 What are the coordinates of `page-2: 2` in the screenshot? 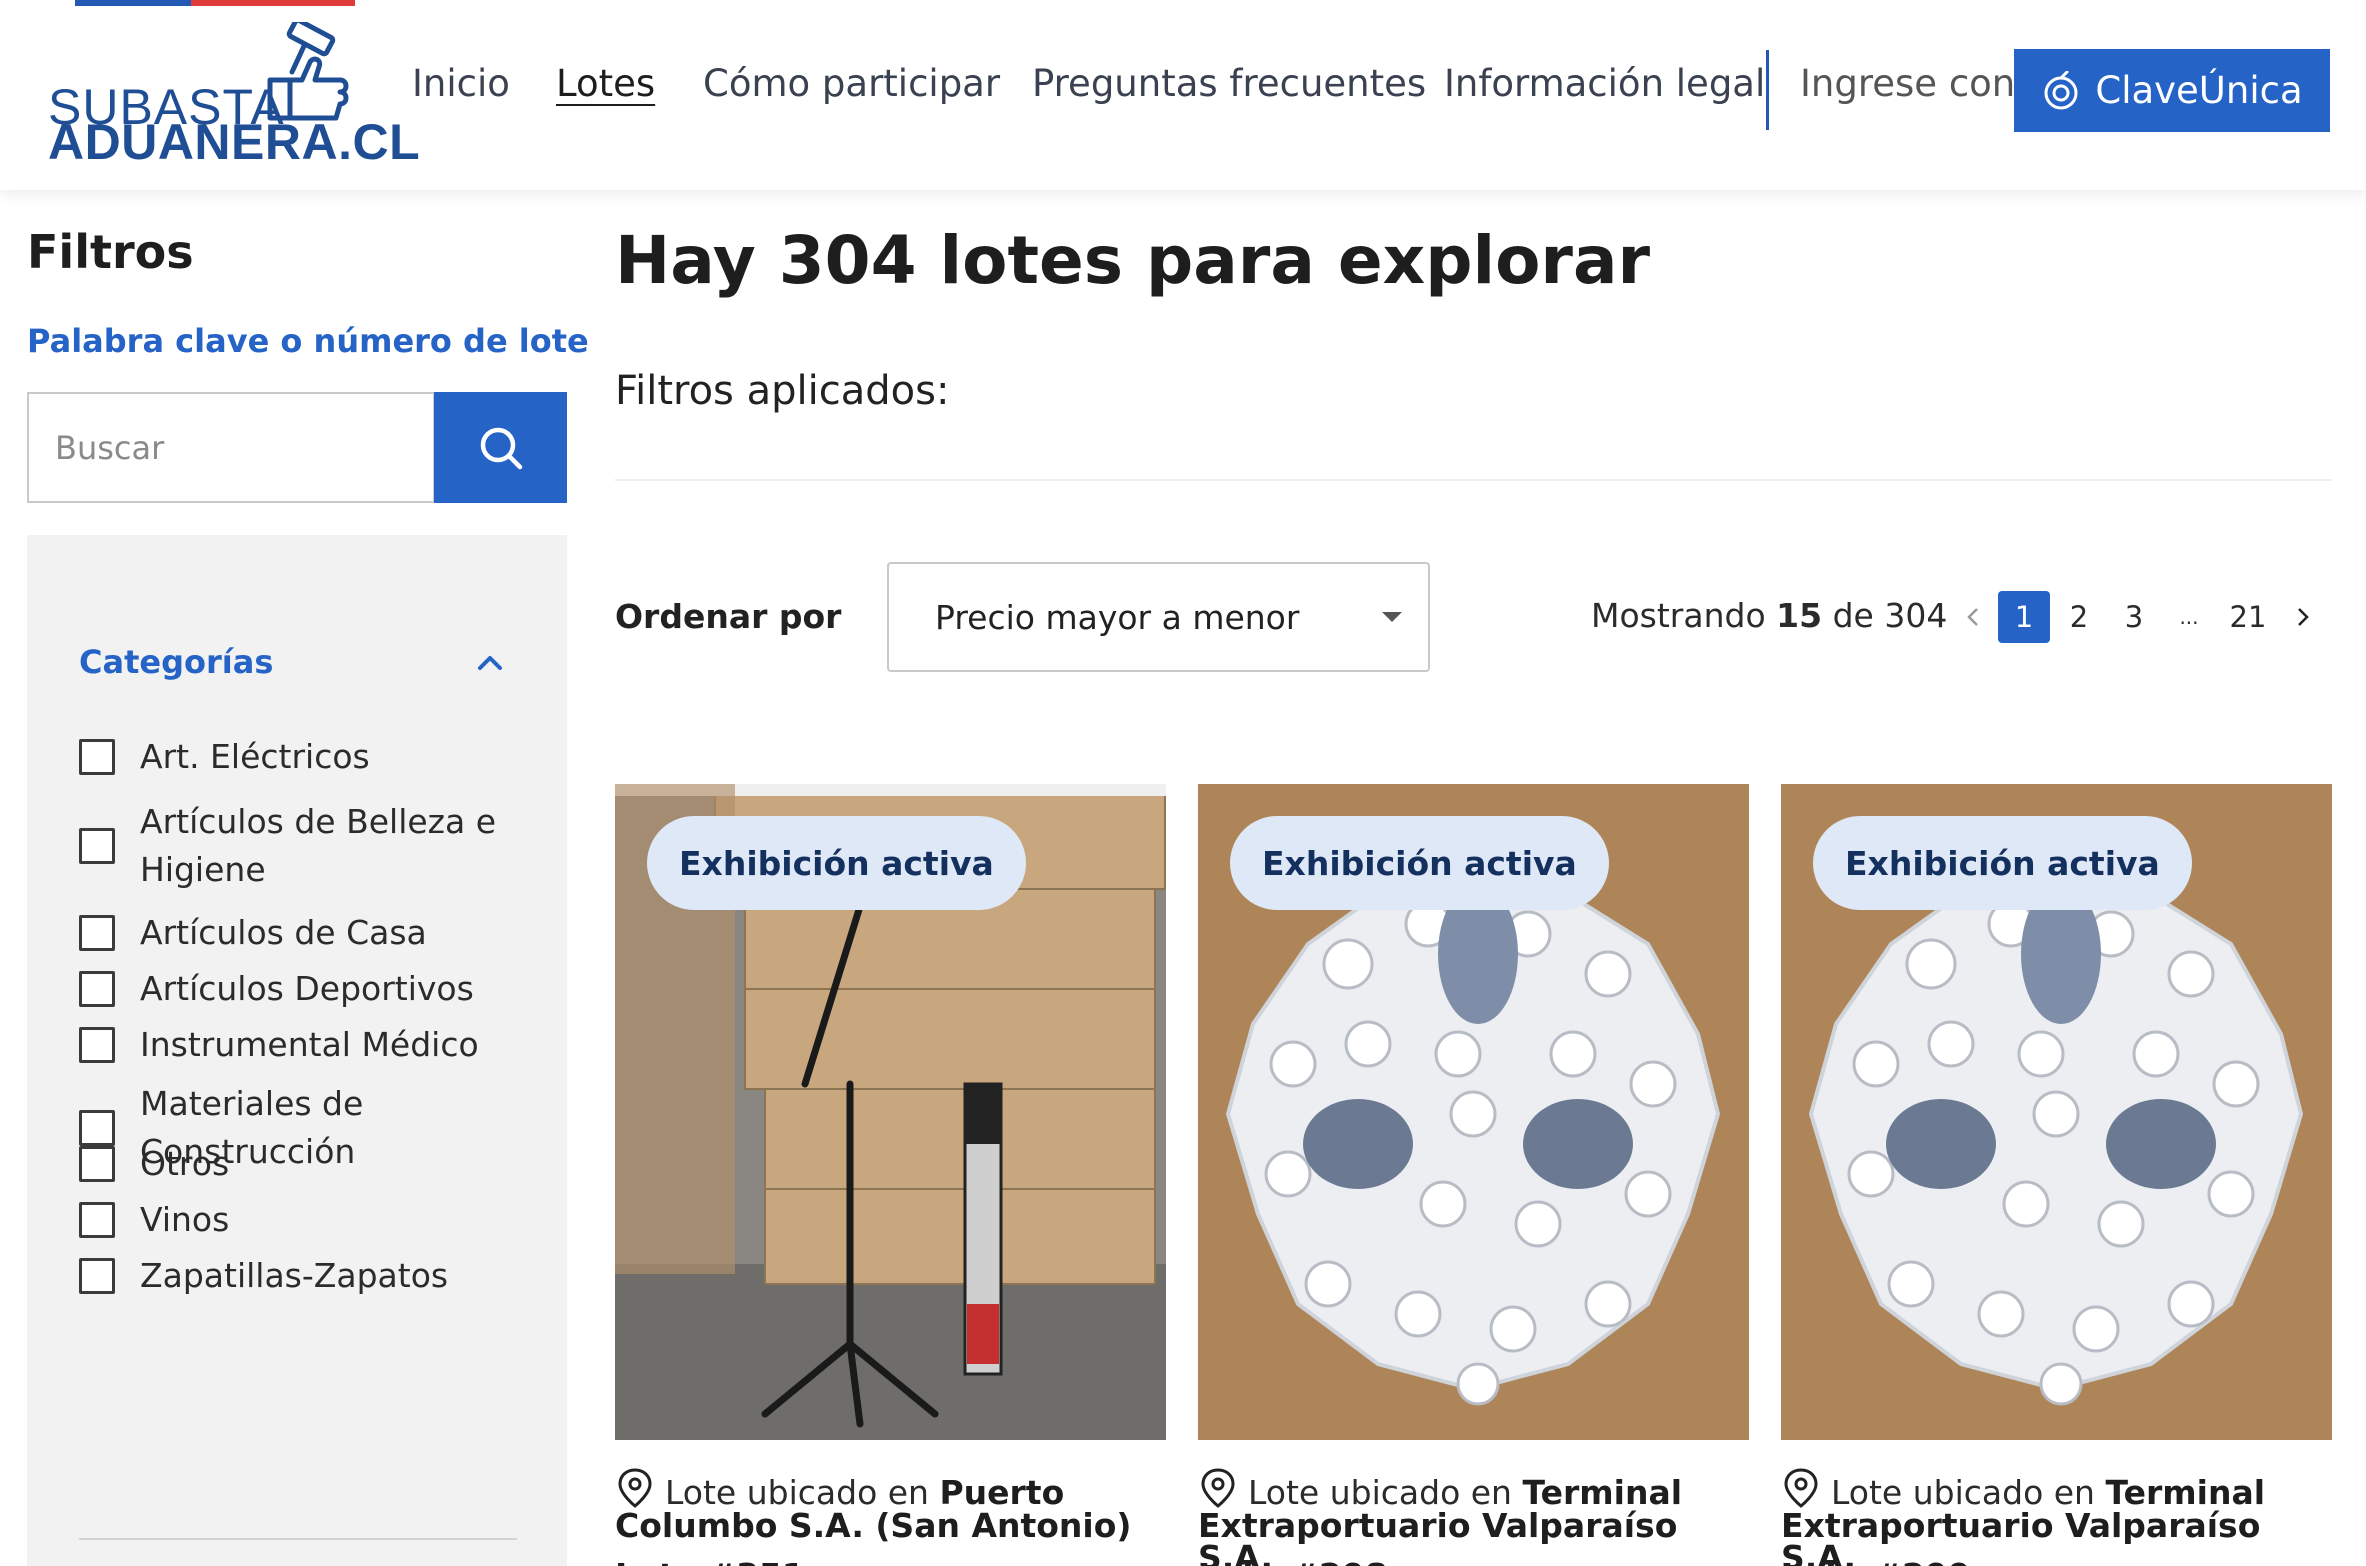 It's located at (2079, 617).